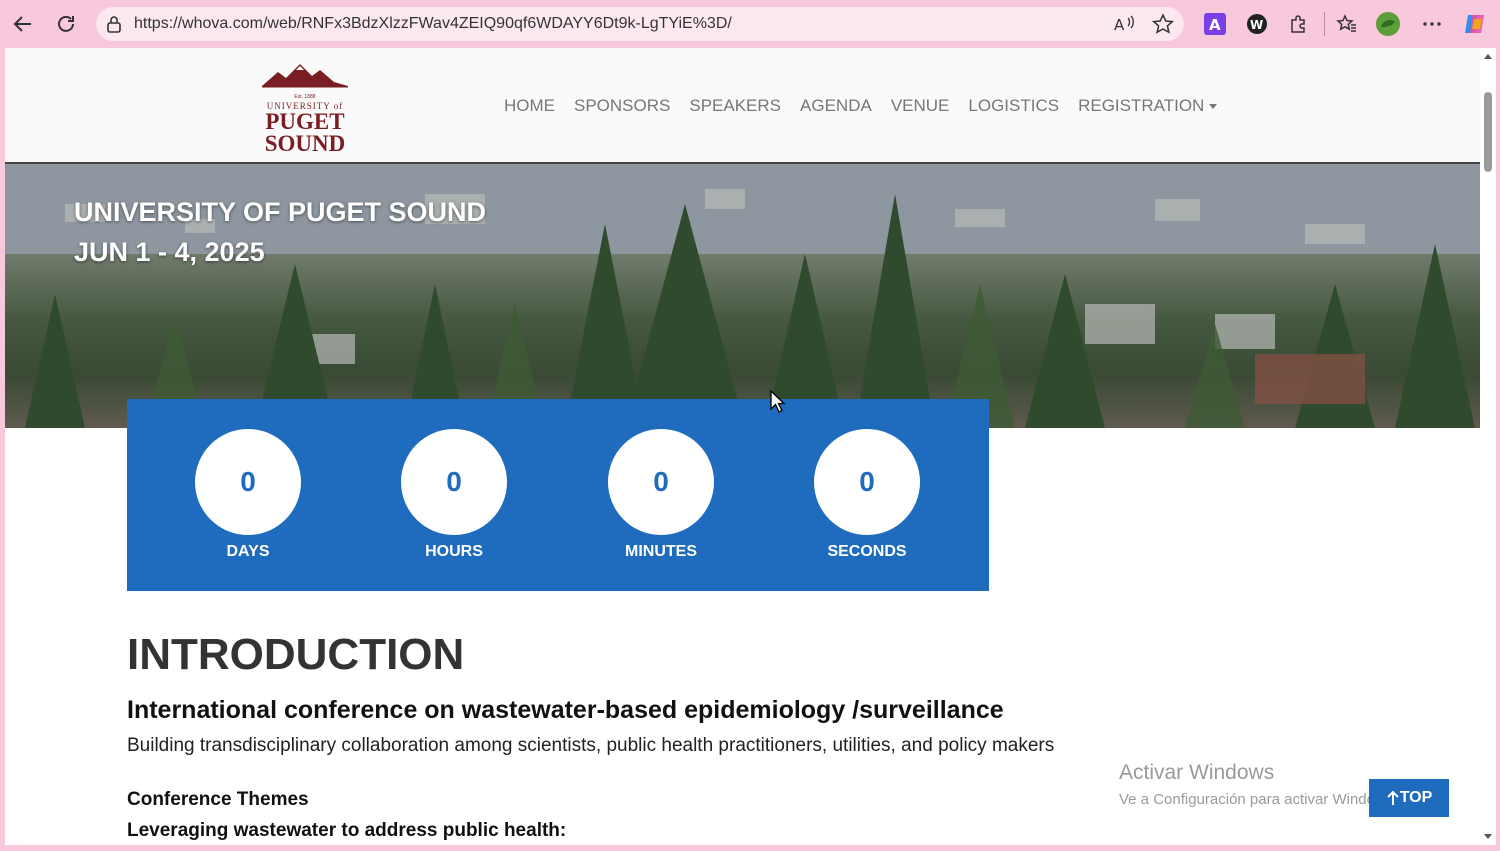  I want to click on nav-venue: VENUE, so click(920, 106).